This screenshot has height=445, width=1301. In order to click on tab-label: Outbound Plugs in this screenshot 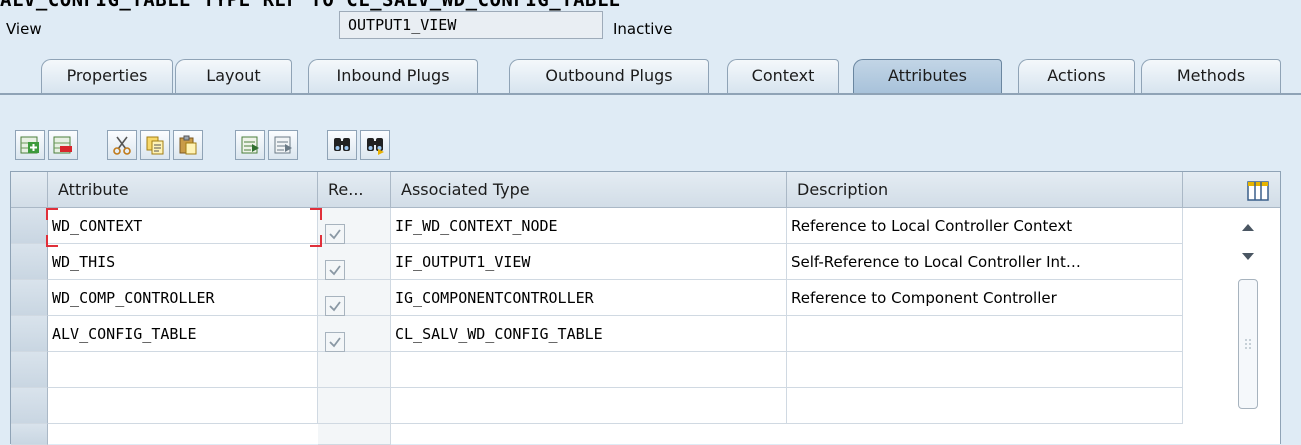, I will do `click(609, 75)`.